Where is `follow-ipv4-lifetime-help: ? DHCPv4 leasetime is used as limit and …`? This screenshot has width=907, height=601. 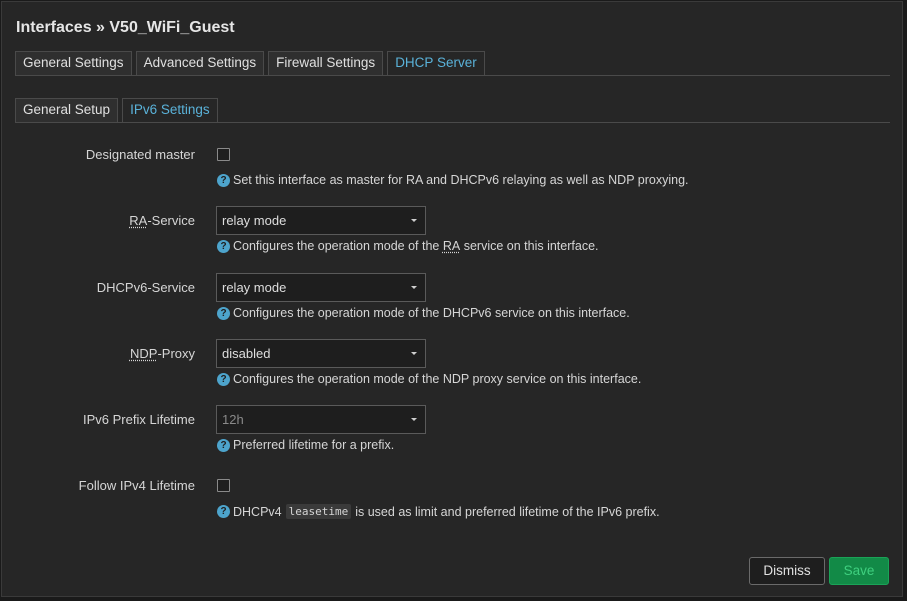 follow-ipv4-lifetime-help: ? DHCPv4 leasetime is used as limit and … is located at coordinates (438, 511).